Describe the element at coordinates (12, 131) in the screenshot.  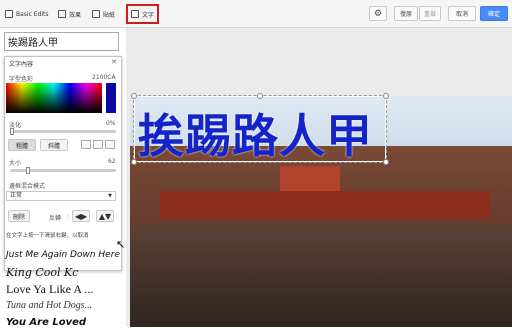
I see `fade-slider-thumb` at that location.